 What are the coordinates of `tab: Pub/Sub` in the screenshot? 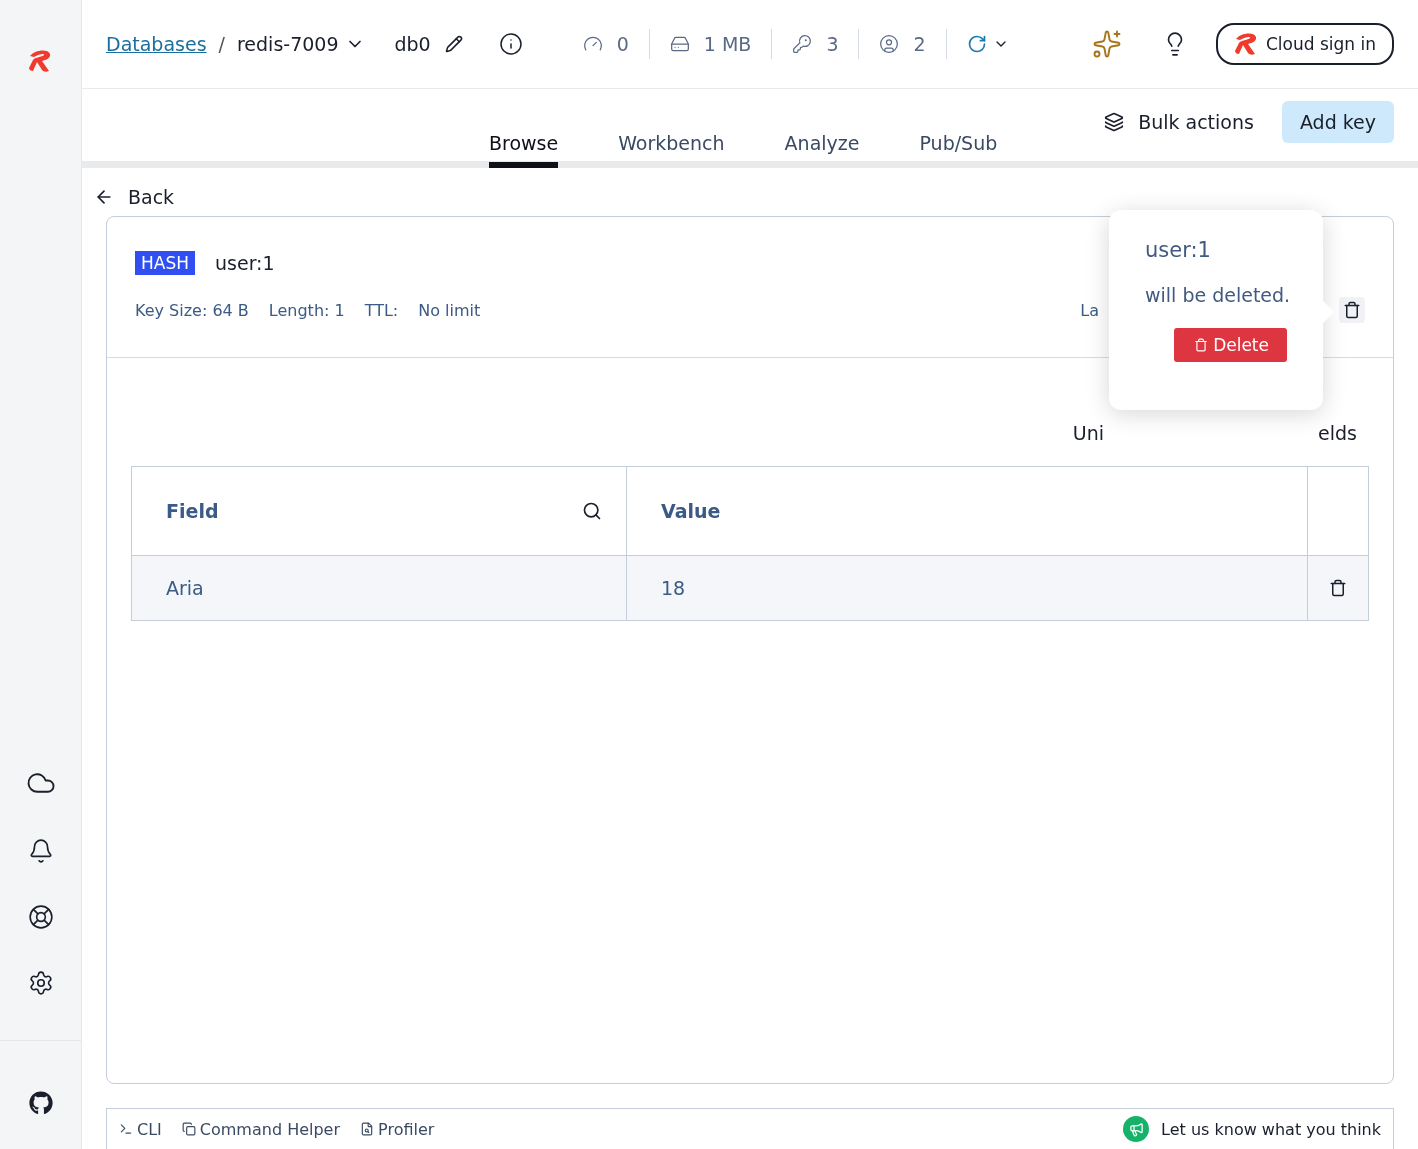 It's located at (958, 150).